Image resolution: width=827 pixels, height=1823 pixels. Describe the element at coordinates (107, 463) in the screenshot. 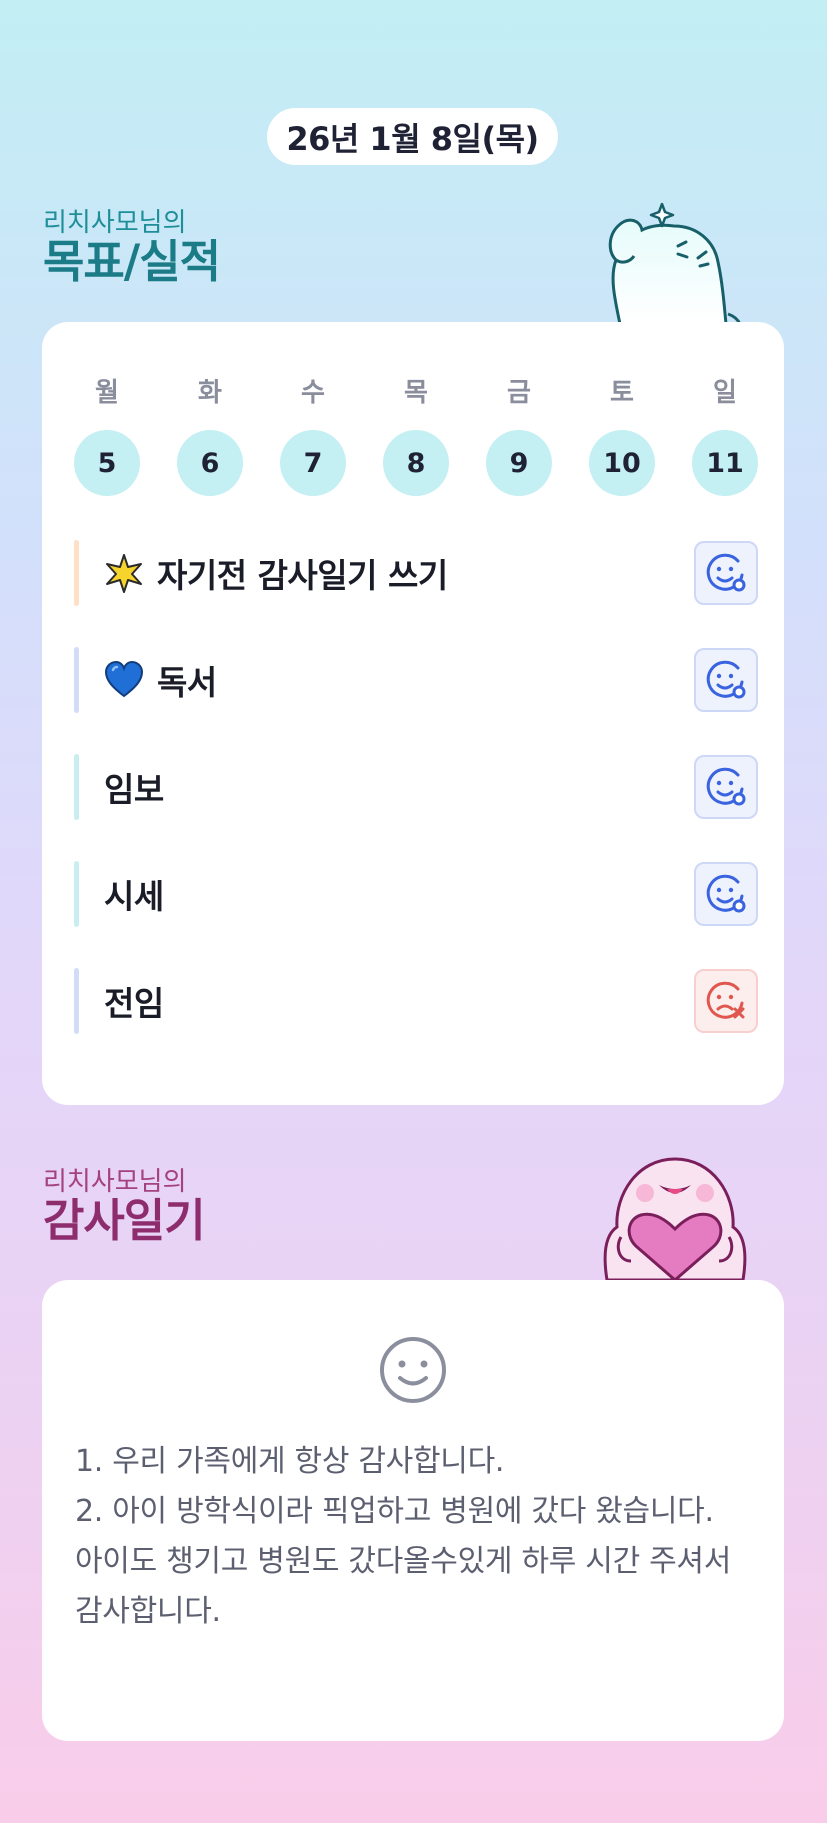

I see `weekday-date: 5` at that location.